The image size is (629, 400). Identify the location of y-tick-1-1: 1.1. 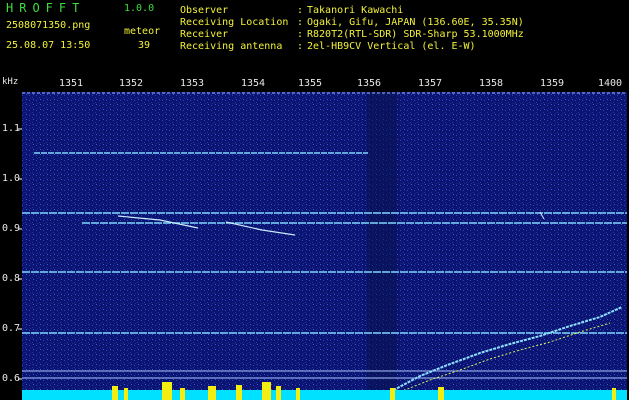
(11, 128).